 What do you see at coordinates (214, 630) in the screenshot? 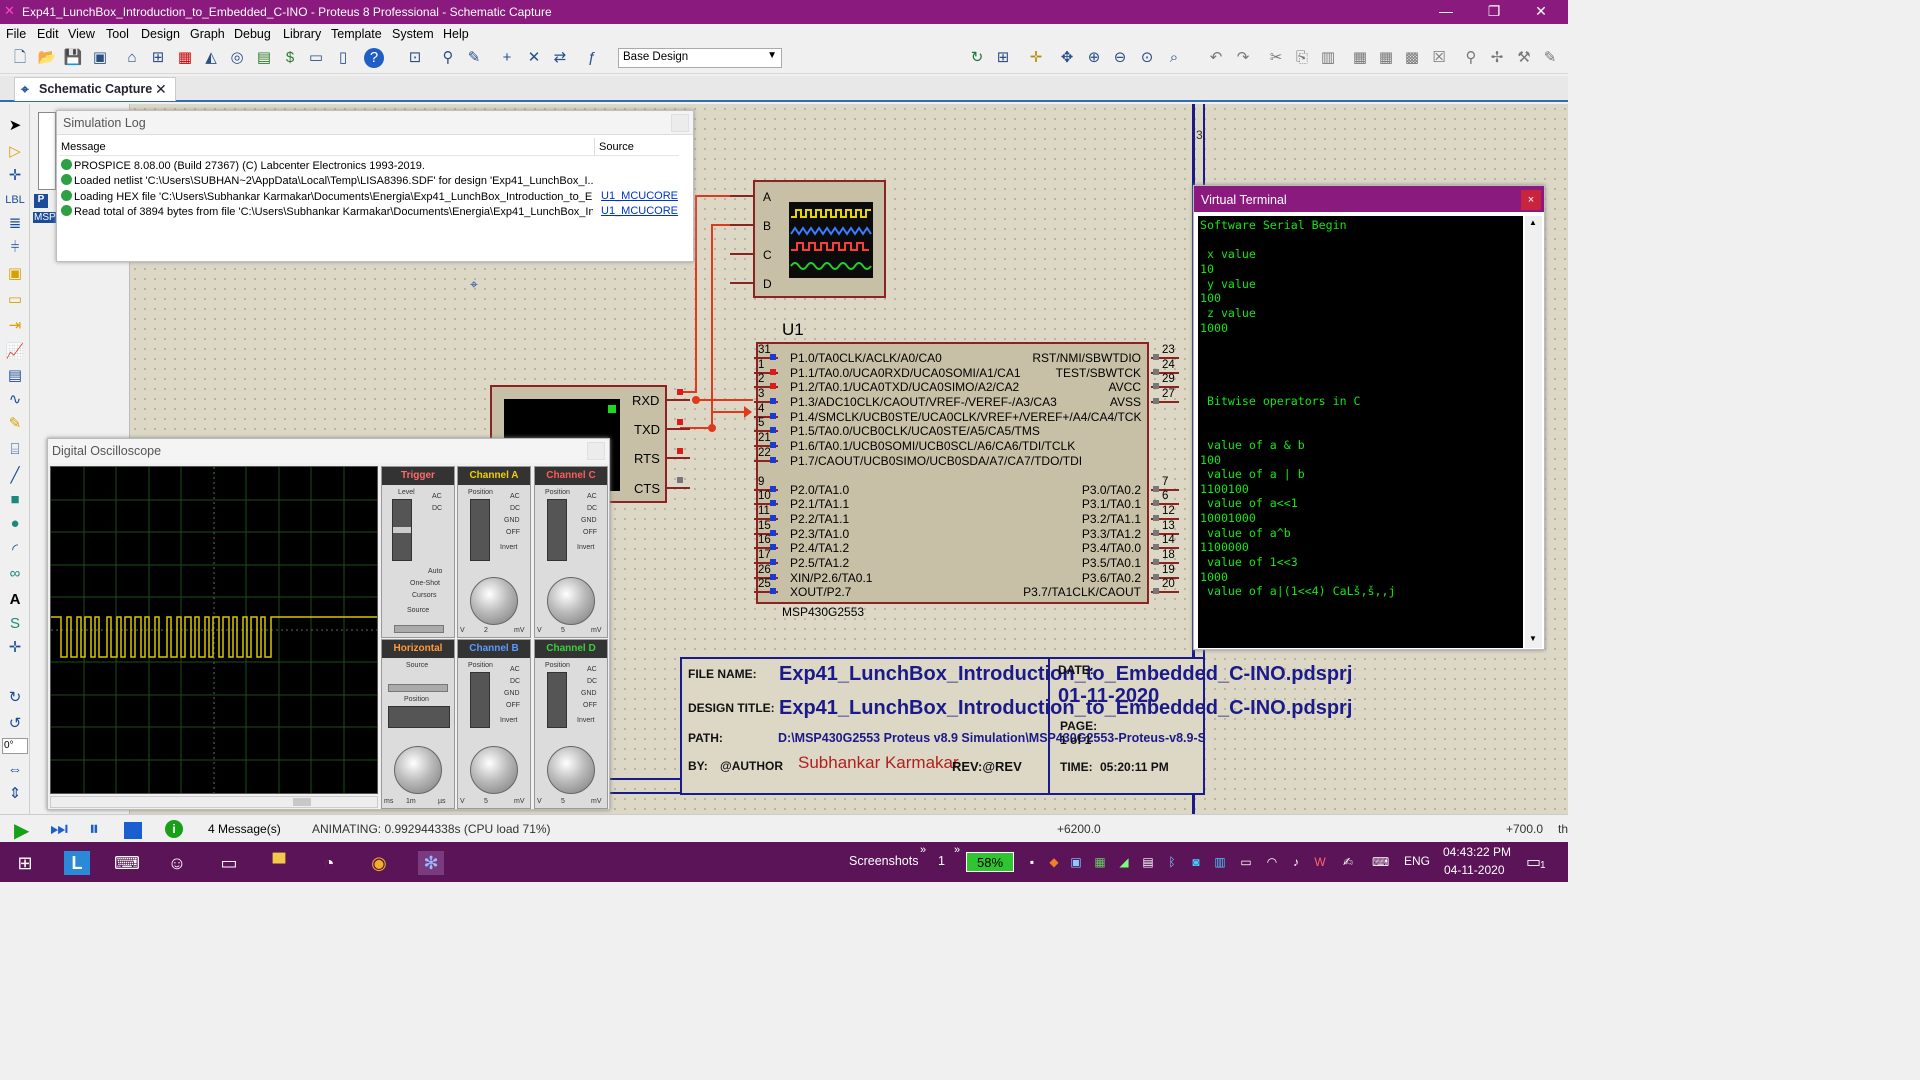
I see `scope-screen` at bounding box center [214, 630].